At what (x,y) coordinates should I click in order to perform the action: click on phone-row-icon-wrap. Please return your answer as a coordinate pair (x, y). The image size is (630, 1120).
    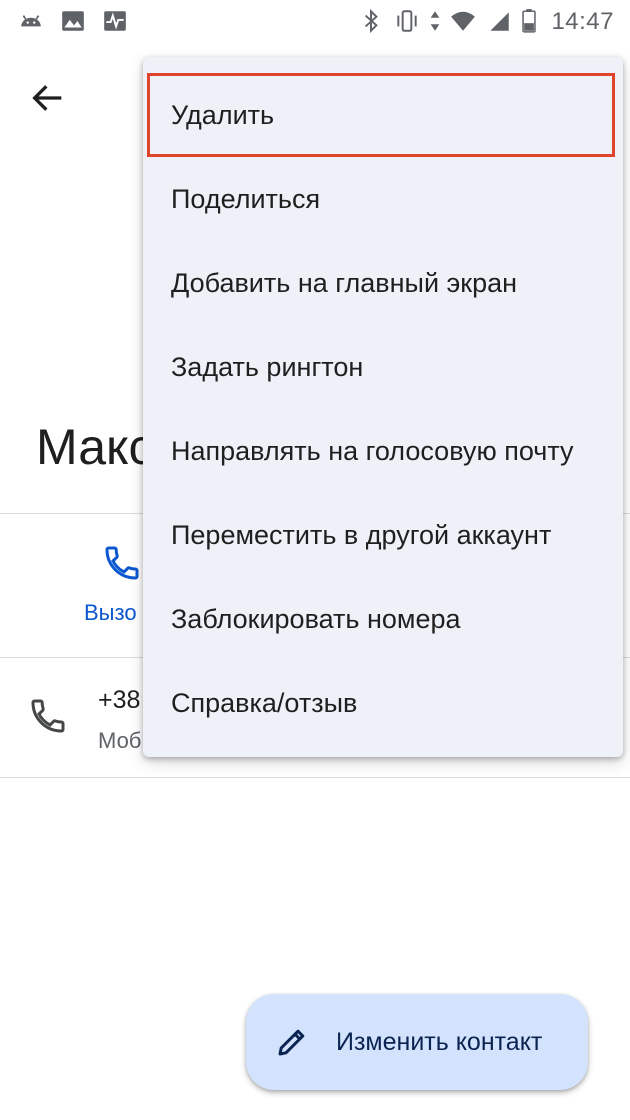
    Looking at the image, I should click on (48, 716).